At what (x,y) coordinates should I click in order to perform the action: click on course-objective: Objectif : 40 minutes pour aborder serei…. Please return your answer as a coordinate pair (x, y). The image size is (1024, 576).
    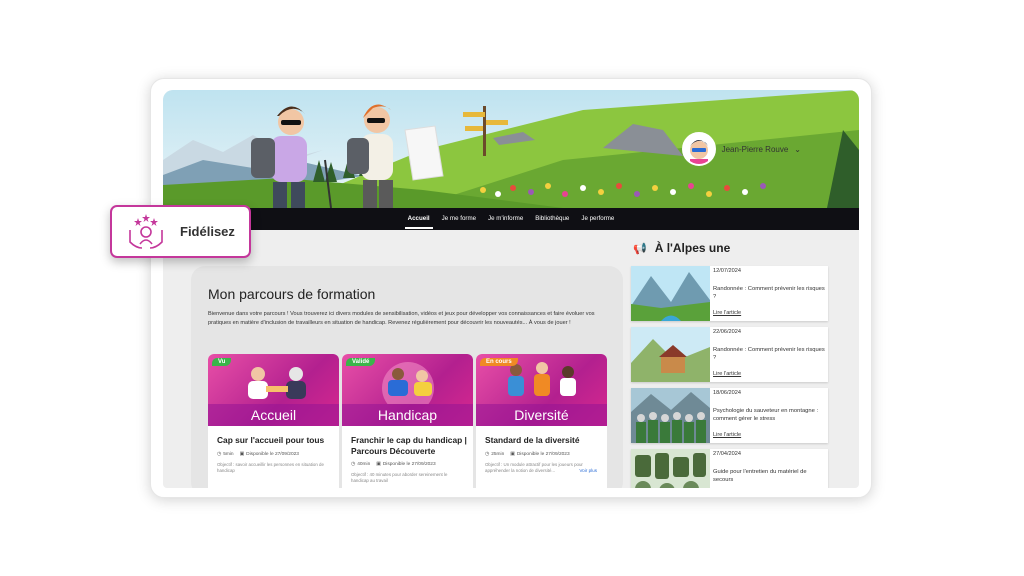
    Looking at the image, I should click on (399, 477).